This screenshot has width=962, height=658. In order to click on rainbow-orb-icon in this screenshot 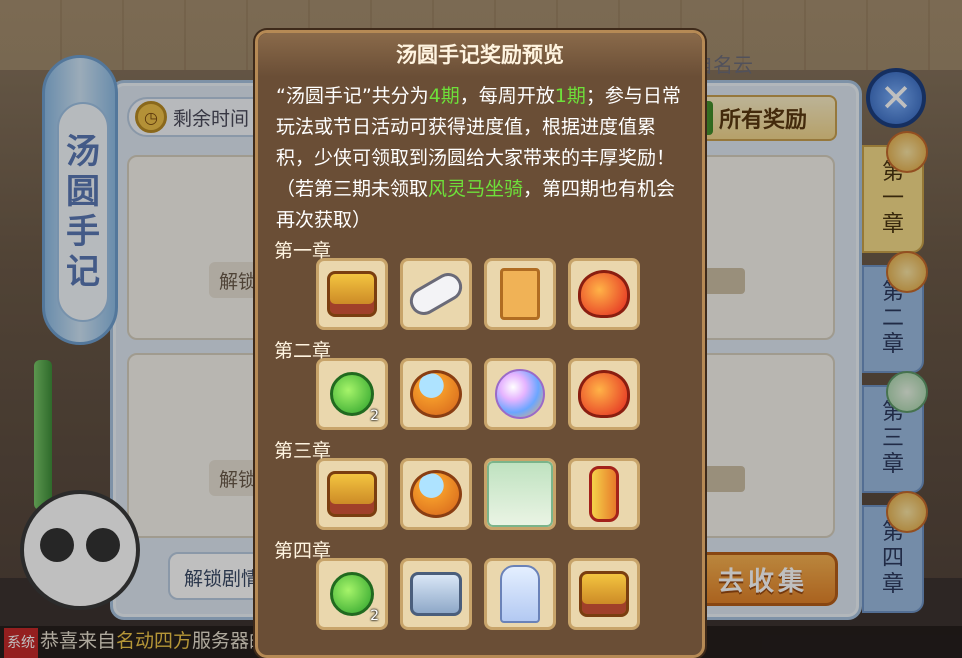, I will do `click(520, 394)`.